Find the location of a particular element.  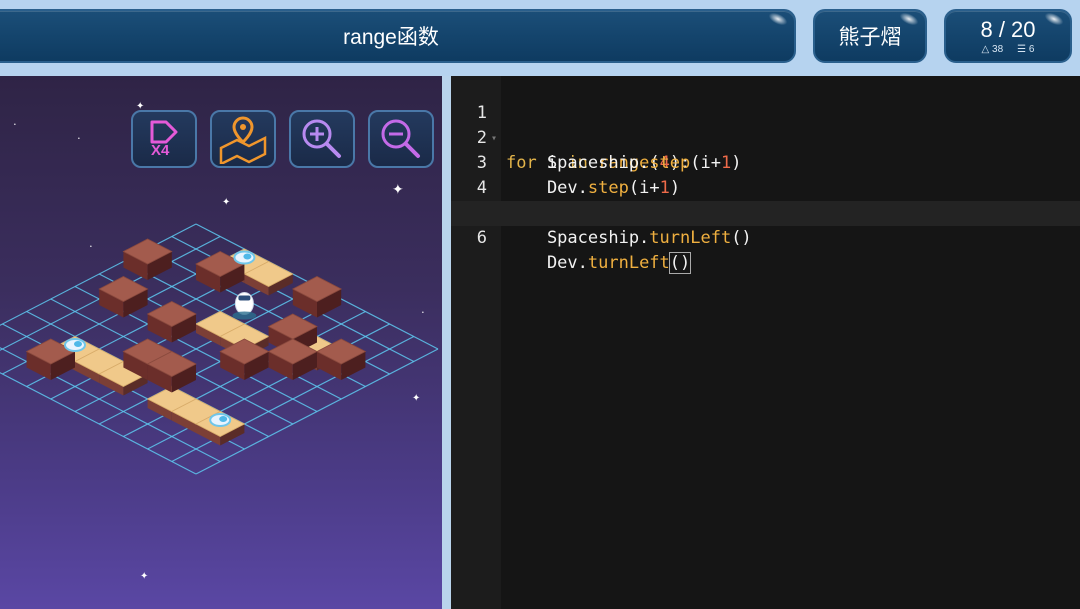

code-text: Dev.turnLeft() is located at coordinates (599, 263).